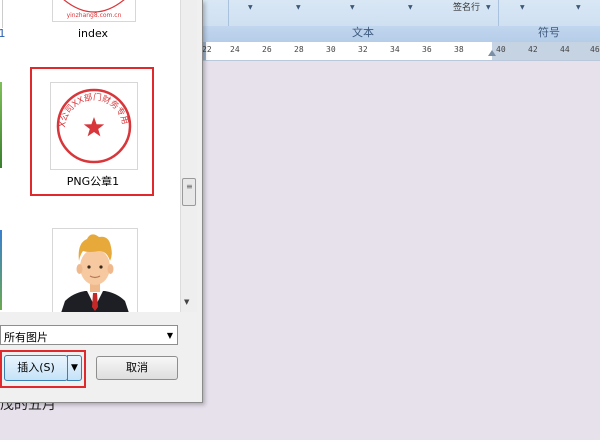  What do you see at coordinates (427, 49) in the screenshot?
I see `ruler-tick: 36` at bounding box center [427, 49].